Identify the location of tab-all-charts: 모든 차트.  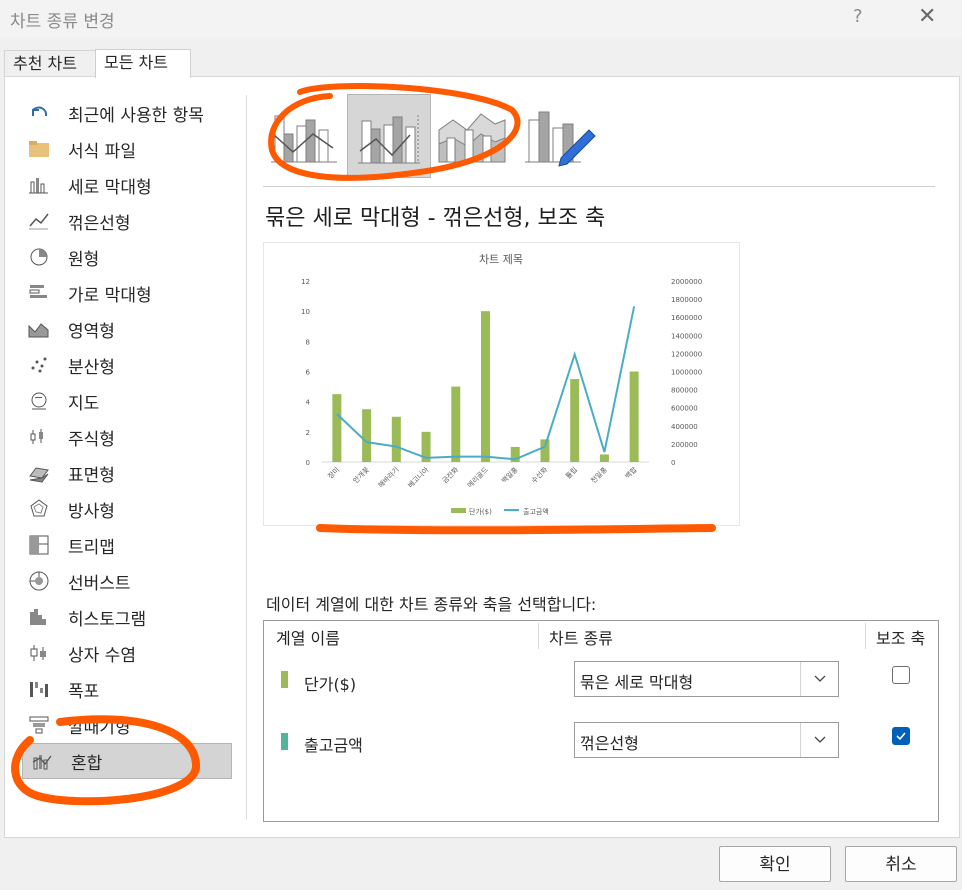
(143, 63).